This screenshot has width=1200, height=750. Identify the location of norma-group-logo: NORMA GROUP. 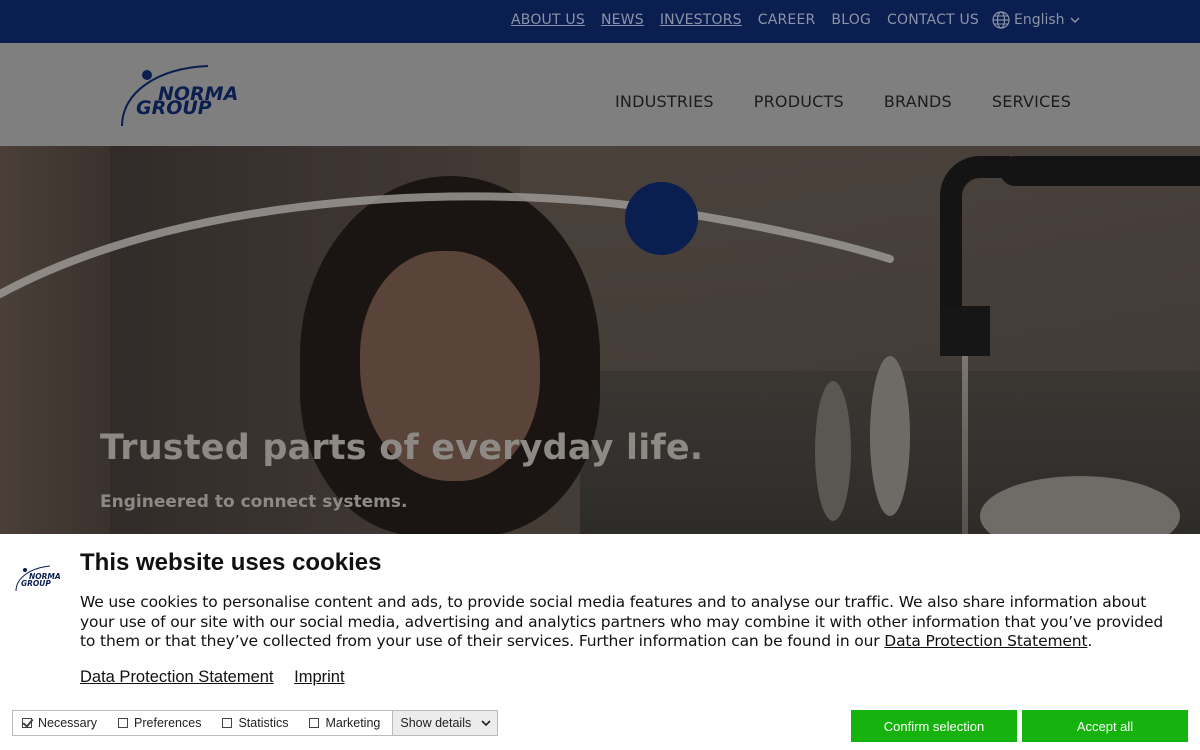
(185, 97).